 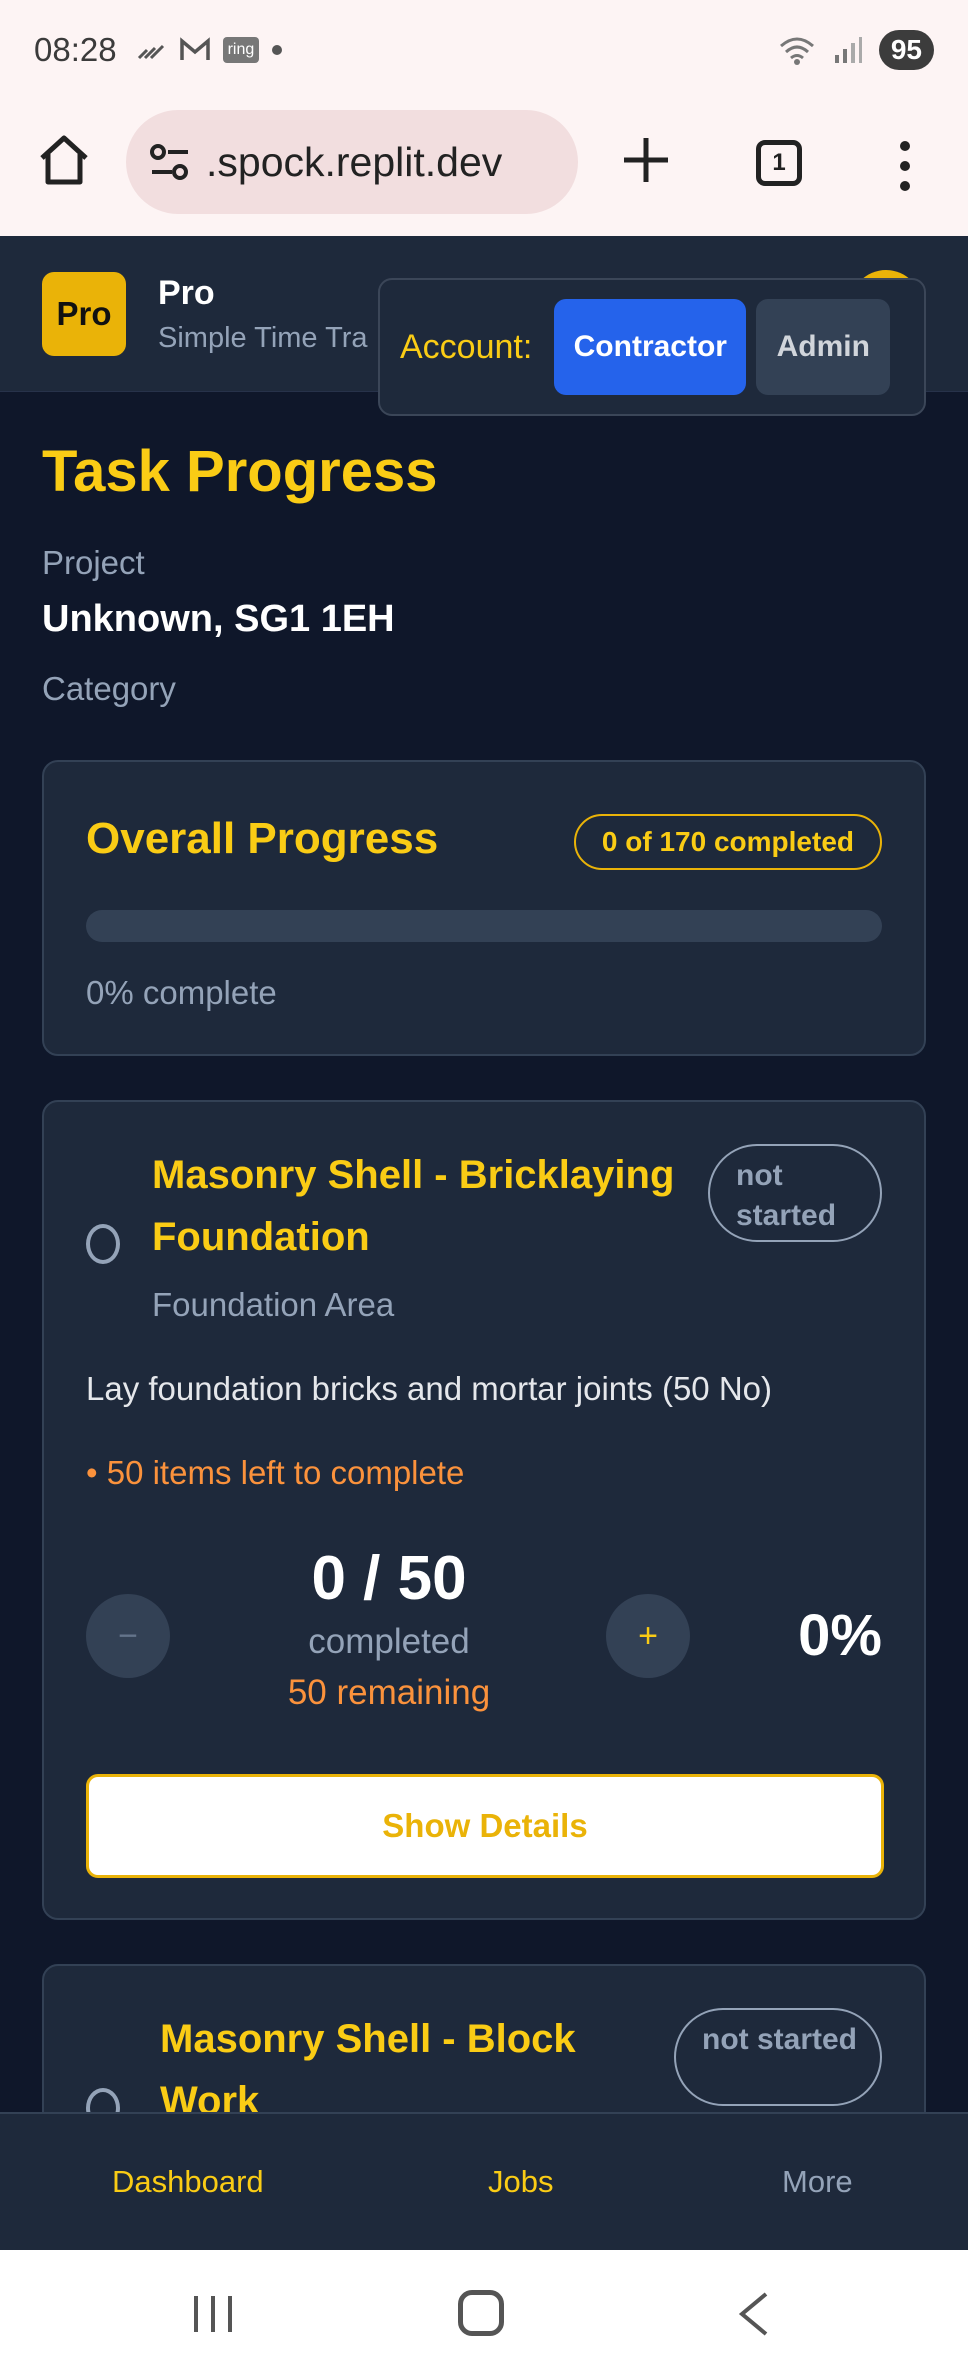 I want to click on overflow-menu-icon, so click(x=905, y=166).